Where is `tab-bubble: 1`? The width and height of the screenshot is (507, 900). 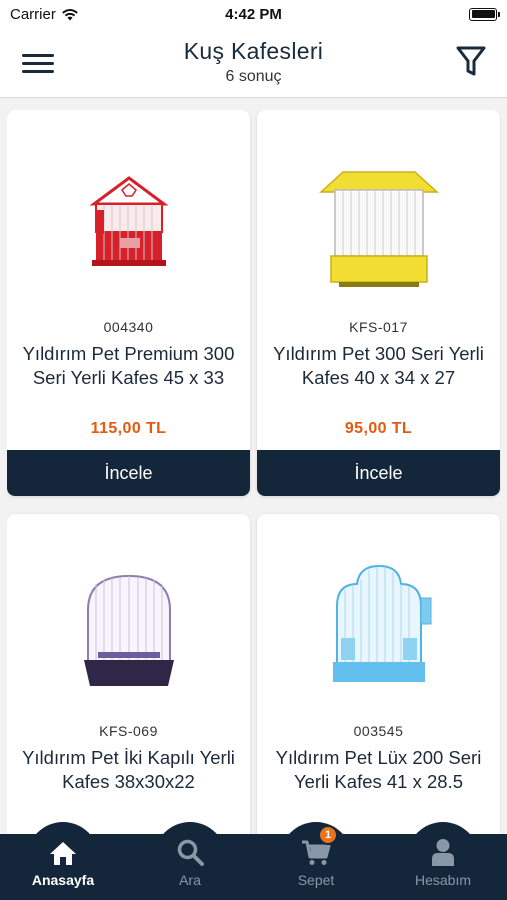
tab-bubble: 1 is located at coordinates (316, 846).